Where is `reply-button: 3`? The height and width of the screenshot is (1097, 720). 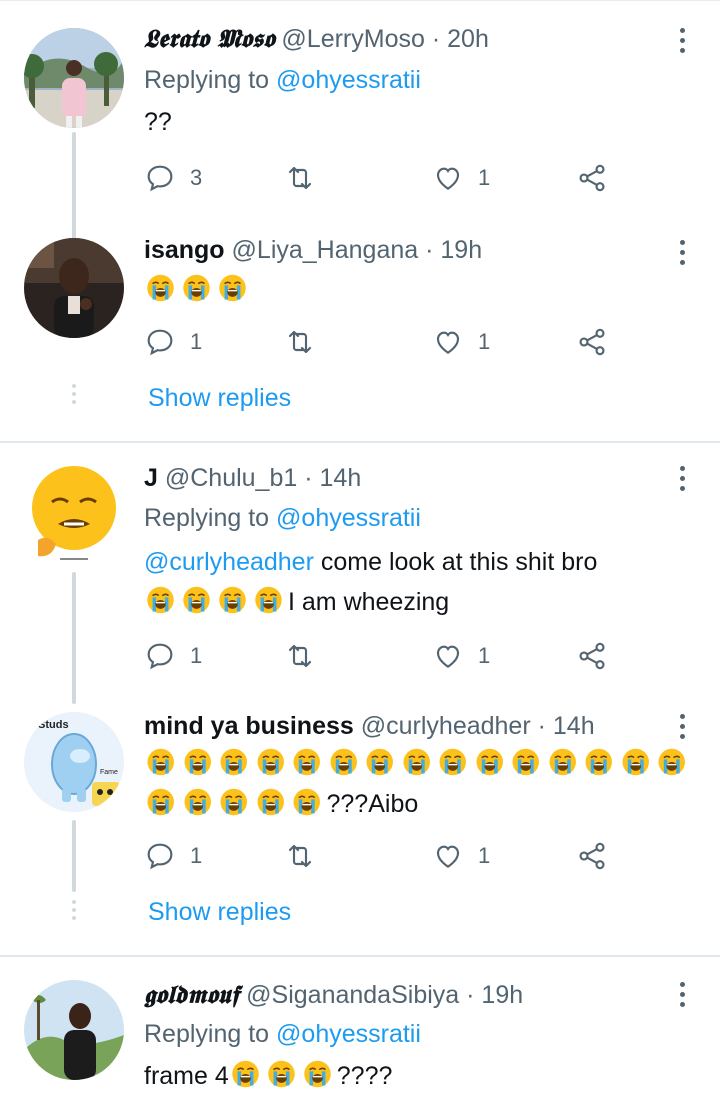 reply-button: 3 is located at coordinates (173, 178).